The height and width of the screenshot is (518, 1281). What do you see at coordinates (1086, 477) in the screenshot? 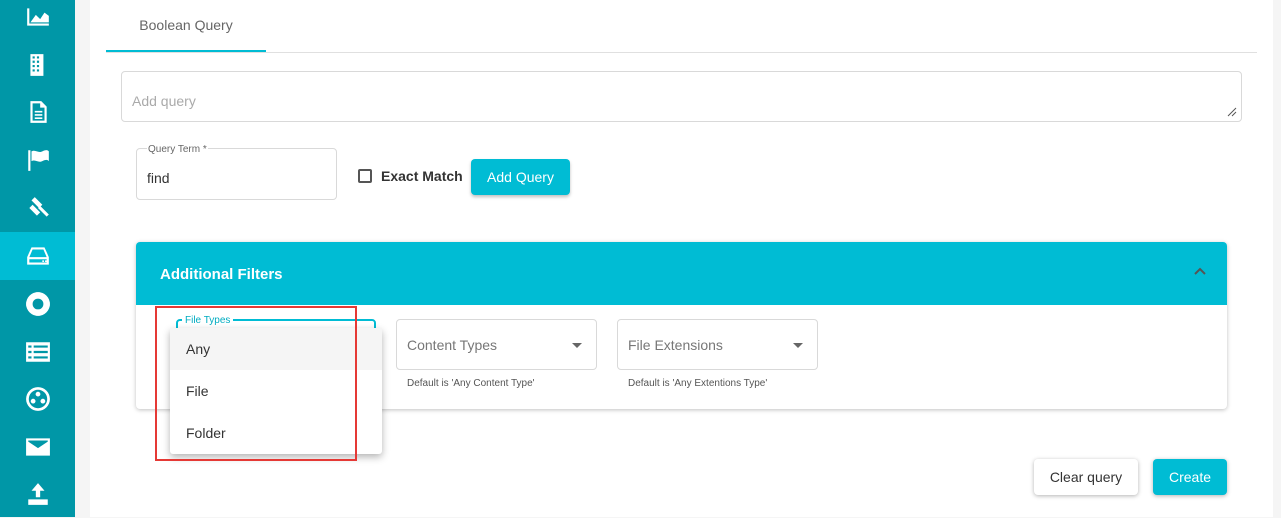
I see `clear-query-button: Clear query` at bounding box center [1086, 477].